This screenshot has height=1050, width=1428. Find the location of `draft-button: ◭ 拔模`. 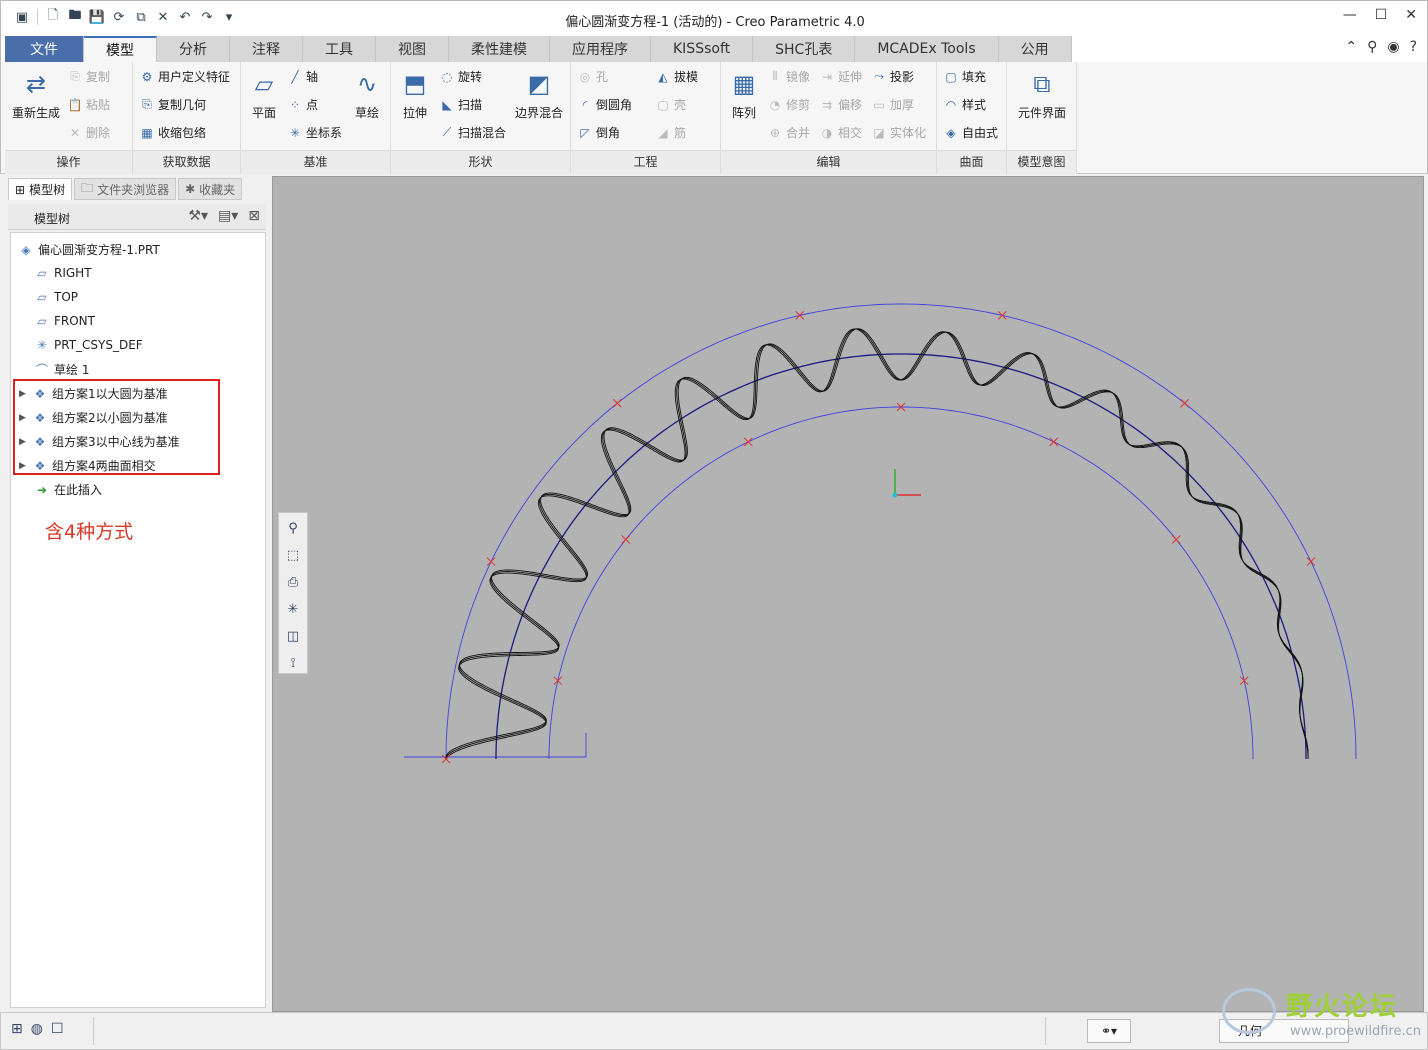

draft-button: ◭ 拔模 is located at coordinates (676, 76).